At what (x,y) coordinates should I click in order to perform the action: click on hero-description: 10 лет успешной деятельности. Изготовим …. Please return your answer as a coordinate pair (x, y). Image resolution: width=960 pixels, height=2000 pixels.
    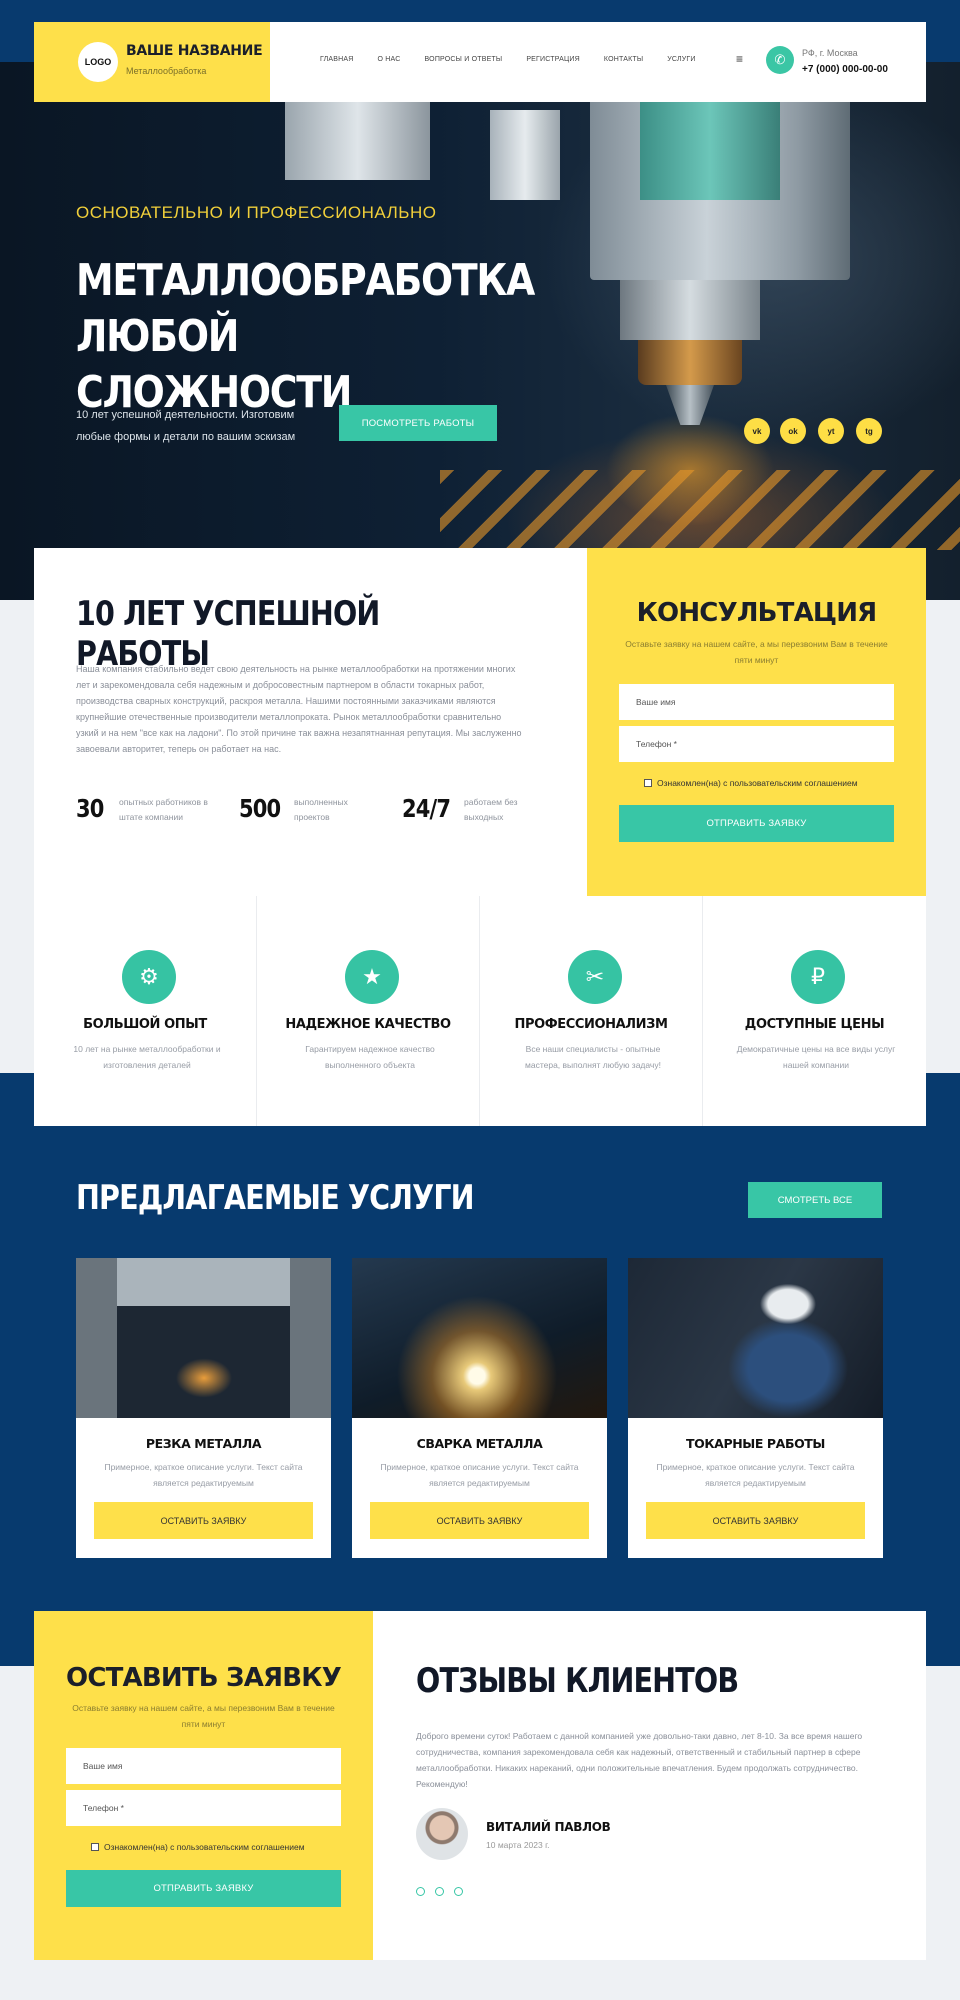
    Looking at the image, I should click on (186, 426).